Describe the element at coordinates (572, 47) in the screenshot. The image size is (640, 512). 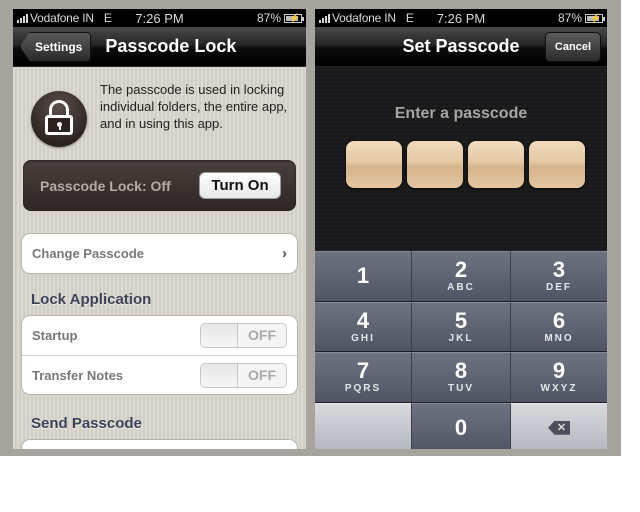
I see `cancel-button: Cancel` at that location.